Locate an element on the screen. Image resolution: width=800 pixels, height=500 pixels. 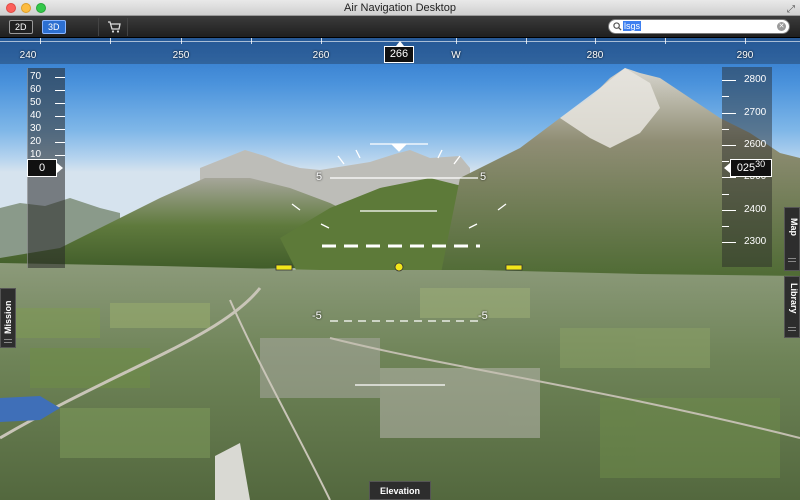
store-button is located at coordinates (113, 27).